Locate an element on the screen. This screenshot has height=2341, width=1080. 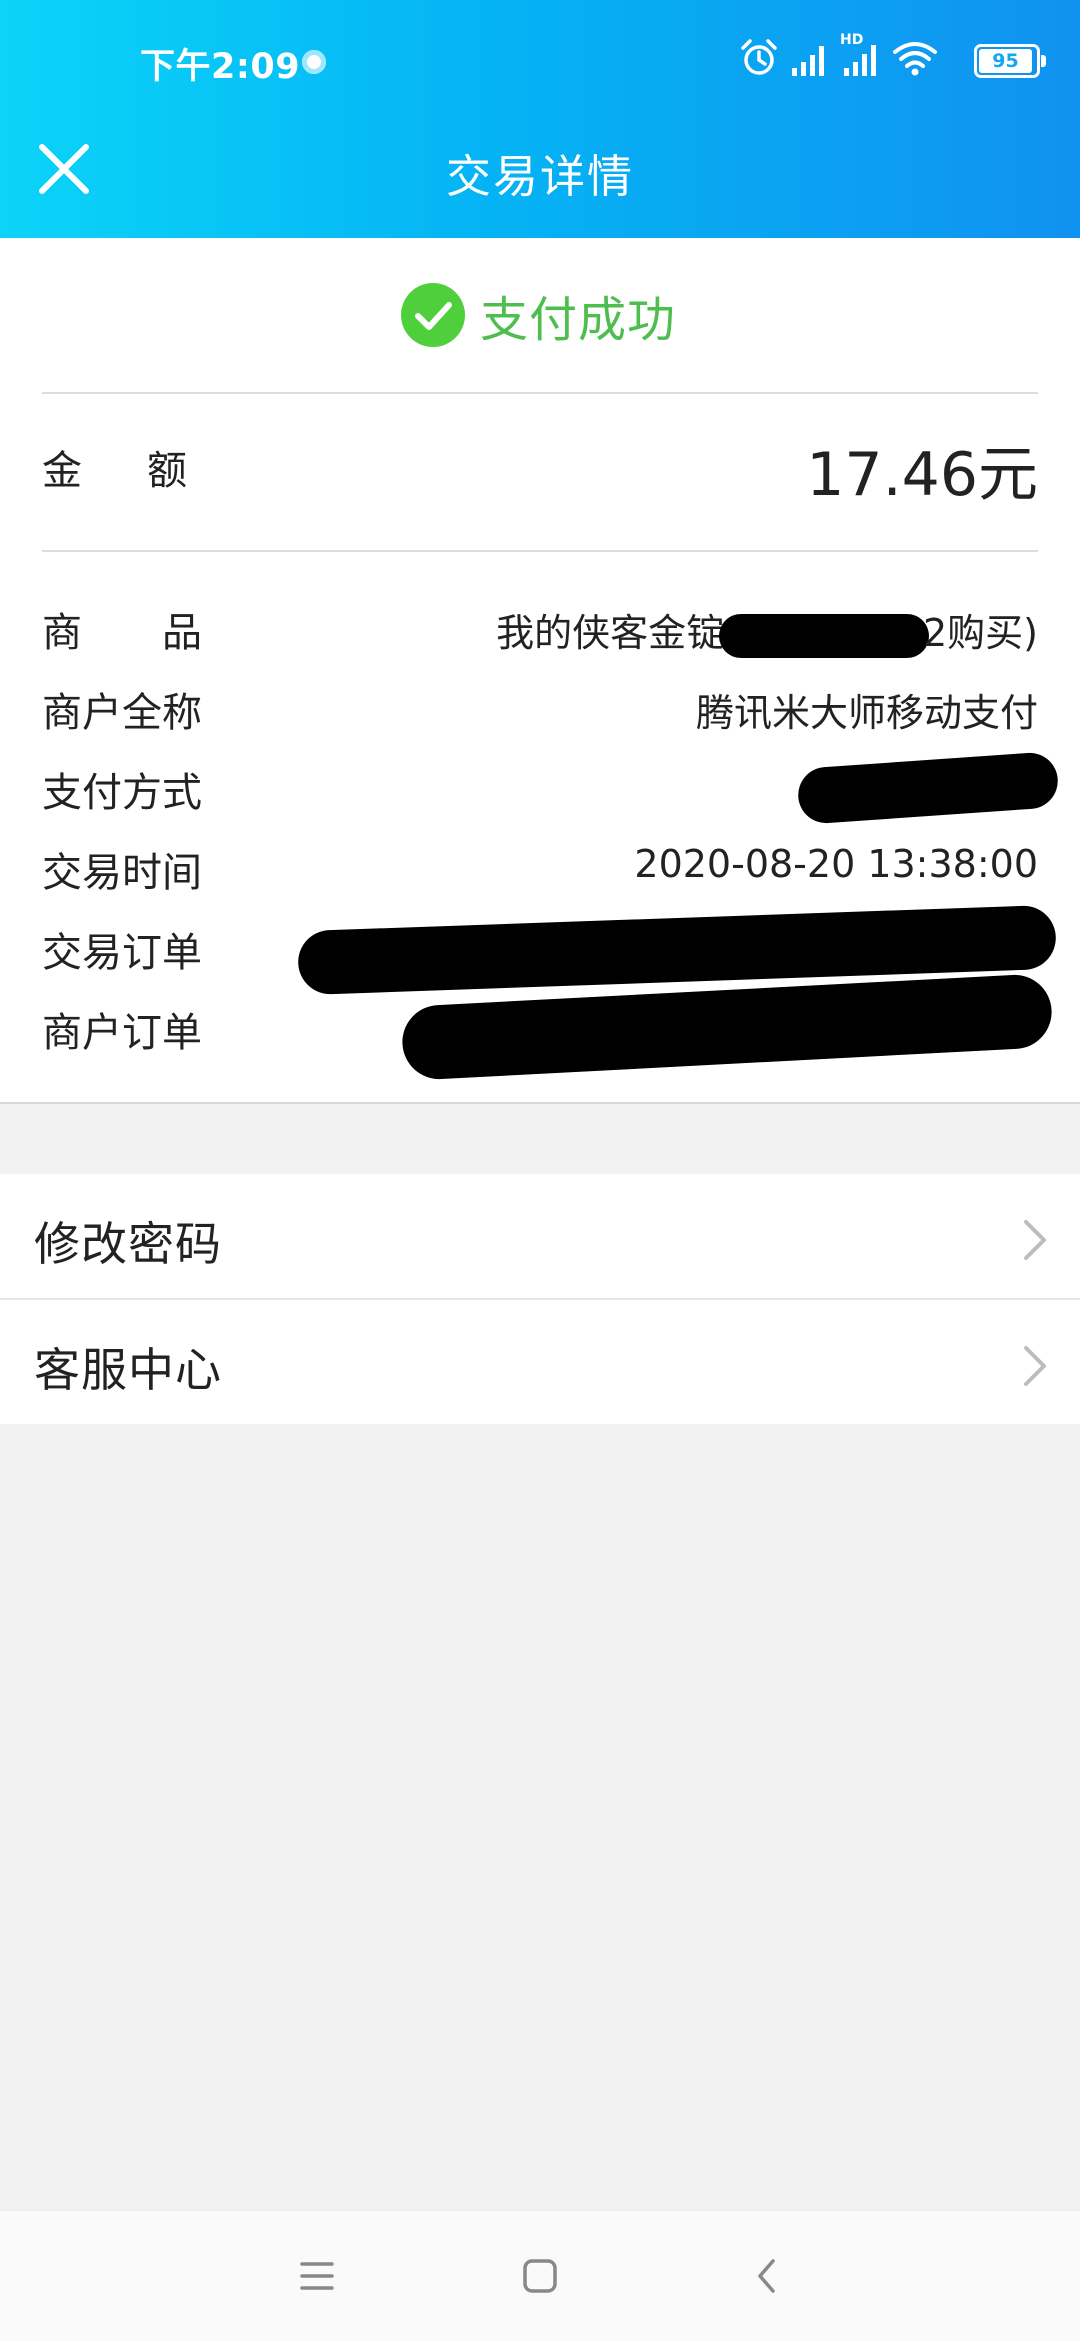
status-time: 下午2:09 is located at coordinates (220, 67).